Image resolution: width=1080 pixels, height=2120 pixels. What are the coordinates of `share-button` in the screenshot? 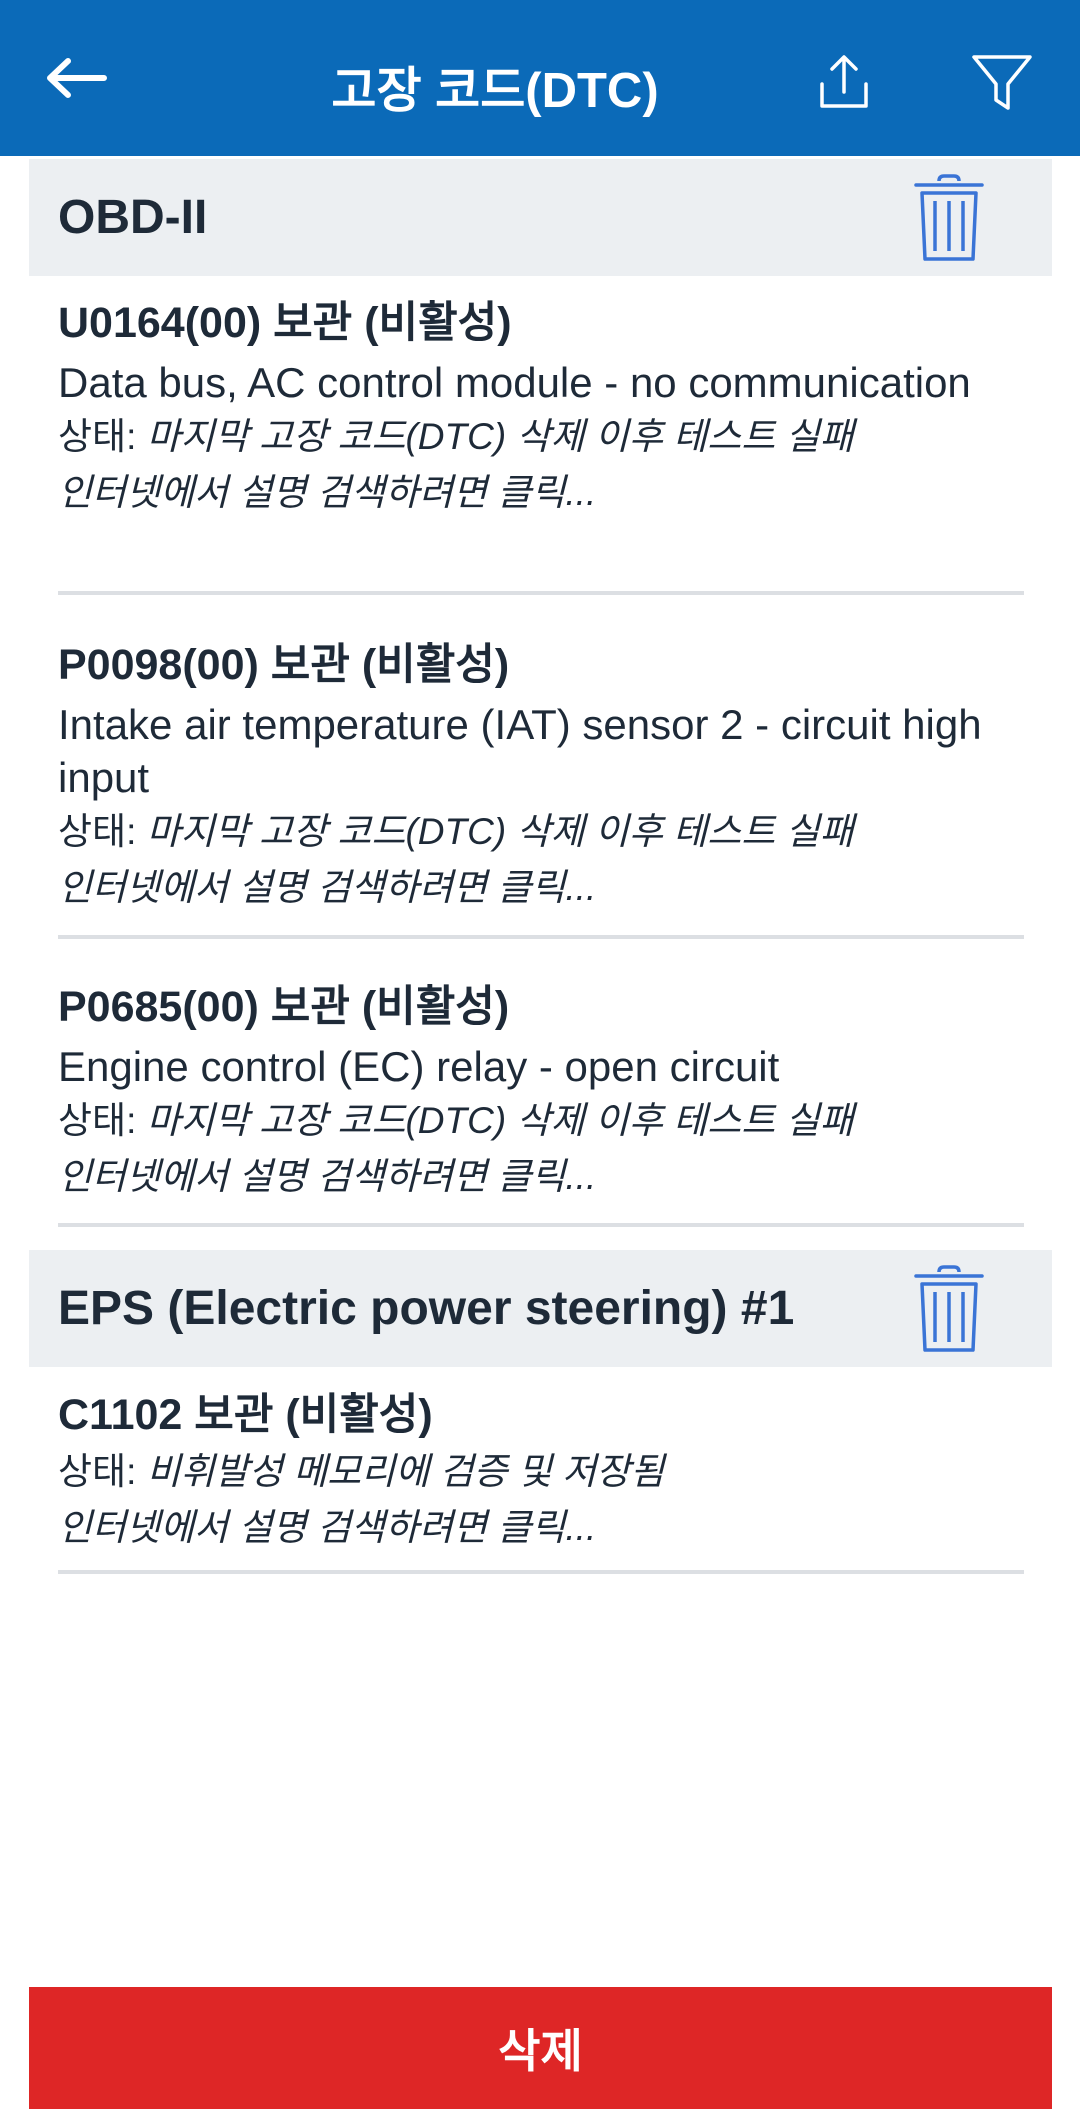 It's located at (844, 82).